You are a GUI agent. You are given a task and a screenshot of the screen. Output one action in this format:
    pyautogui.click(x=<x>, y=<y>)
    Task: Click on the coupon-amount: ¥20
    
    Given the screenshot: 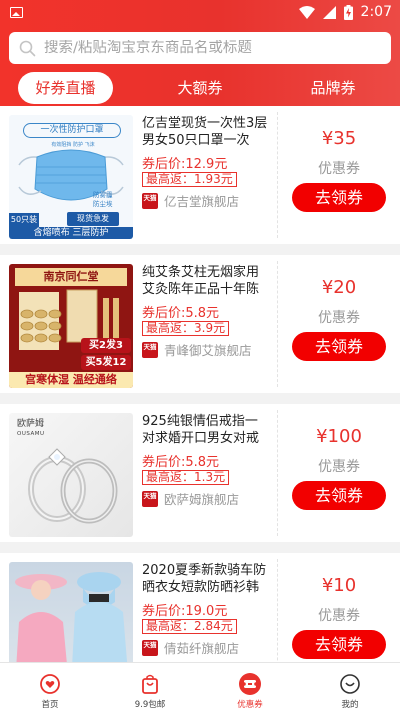 What is the action you would take?
    pyautogui.click(x=339, y=287)
    